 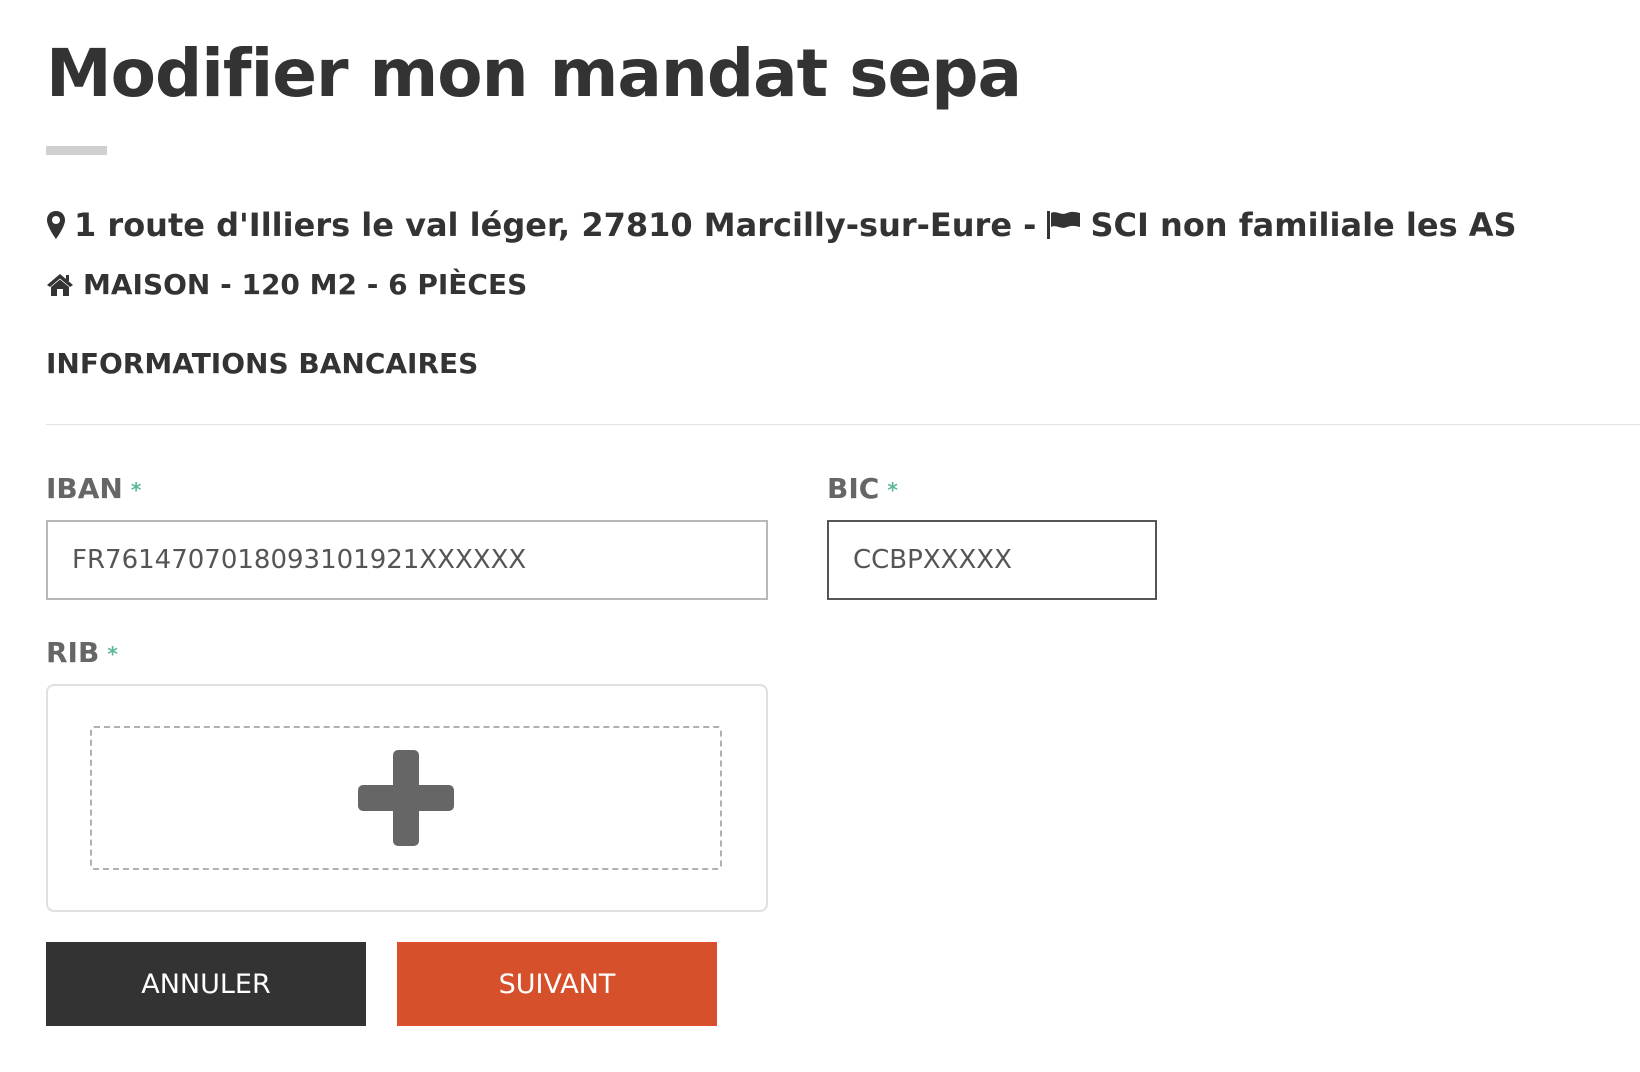 What do you see at coordinates (76, 150) in the screenshot?
I see `title-underline` at bounding box center [76, 150].